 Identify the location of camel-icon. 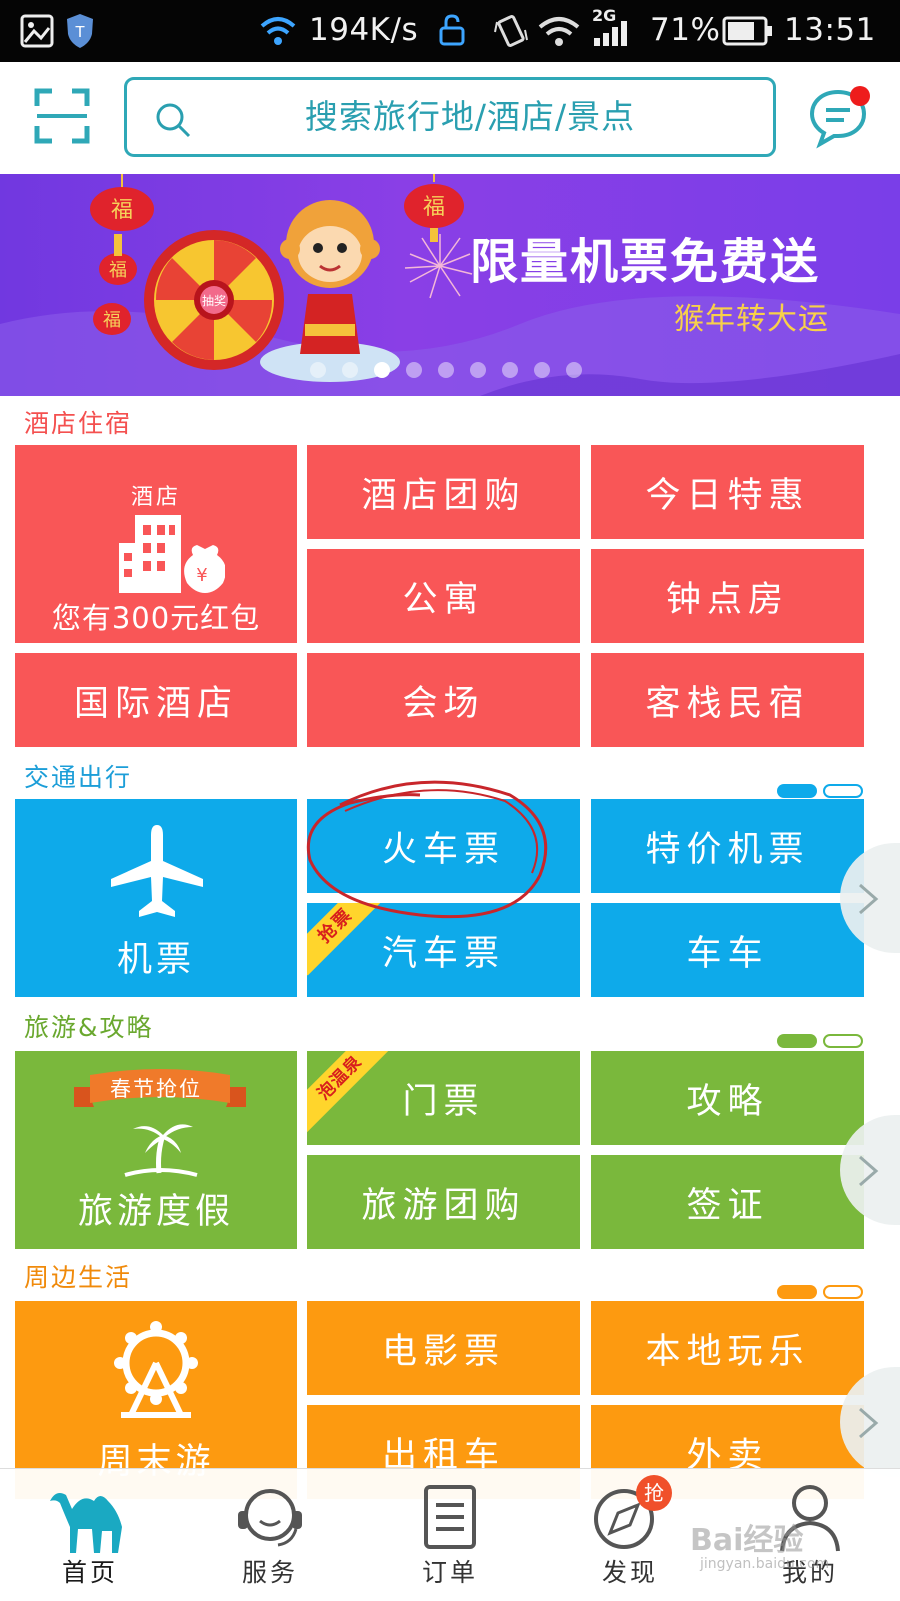
(86, 1523).